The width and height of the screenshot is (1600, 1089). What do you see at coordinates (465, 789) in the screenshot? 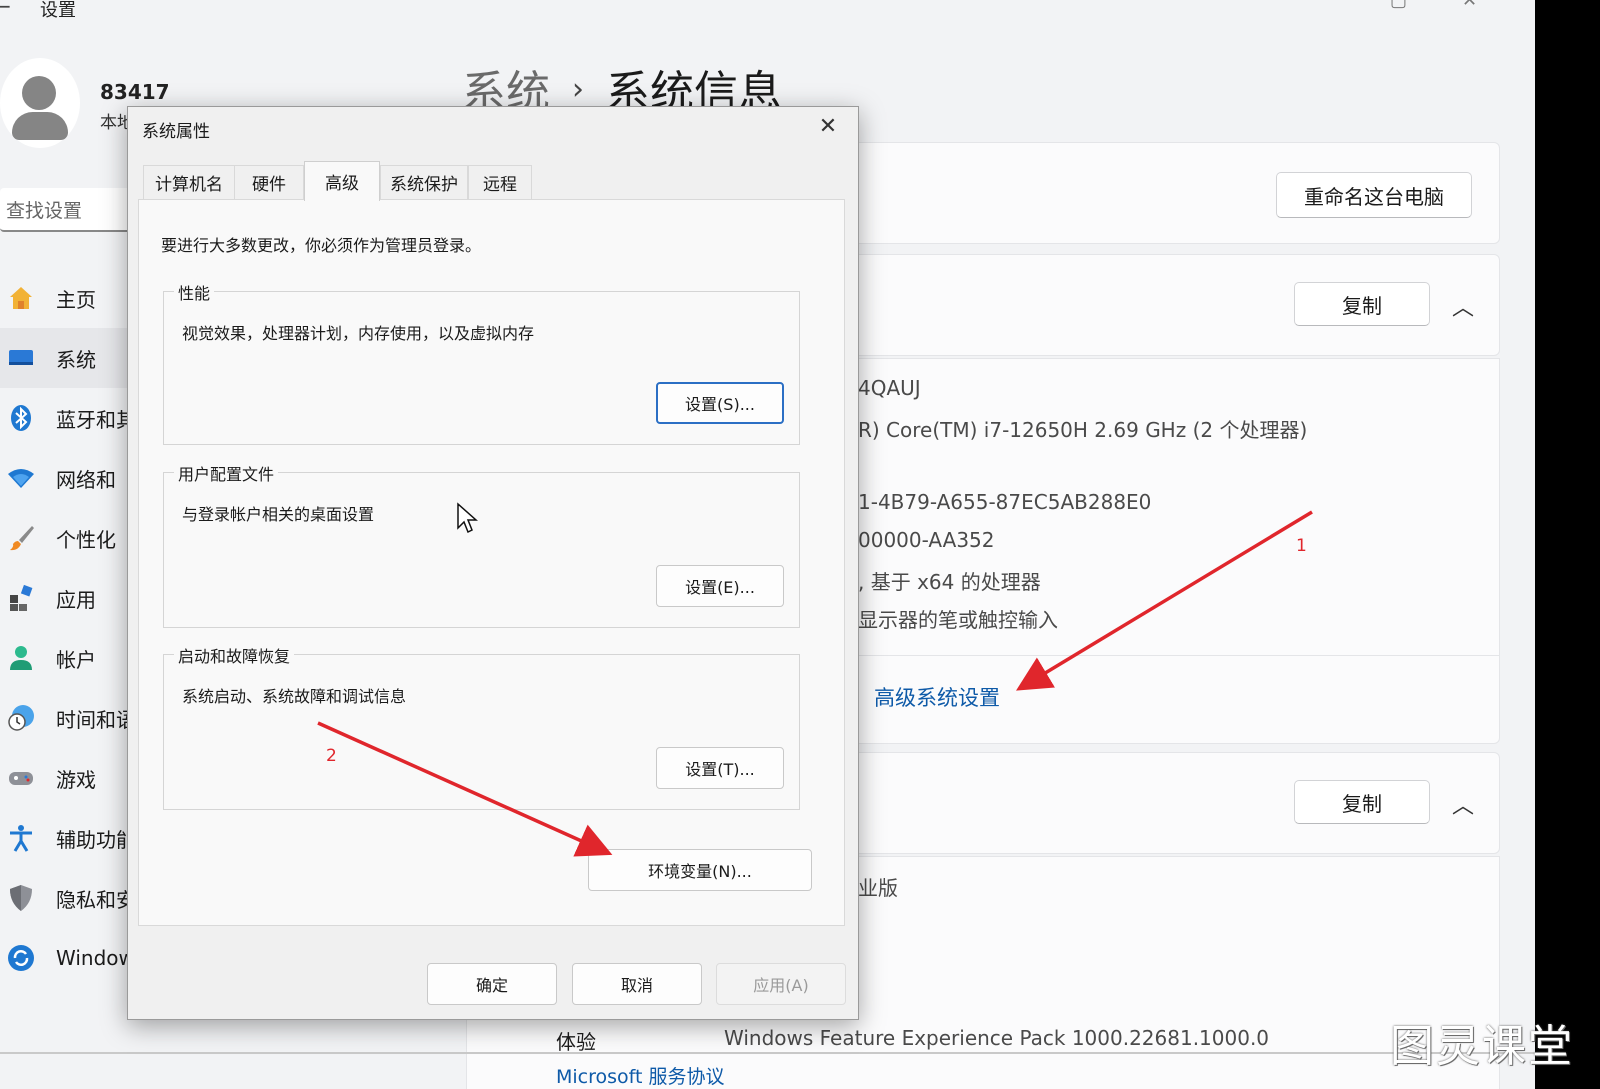
I see `arrow-to-environment-variables` at bounding box center [465, 789].